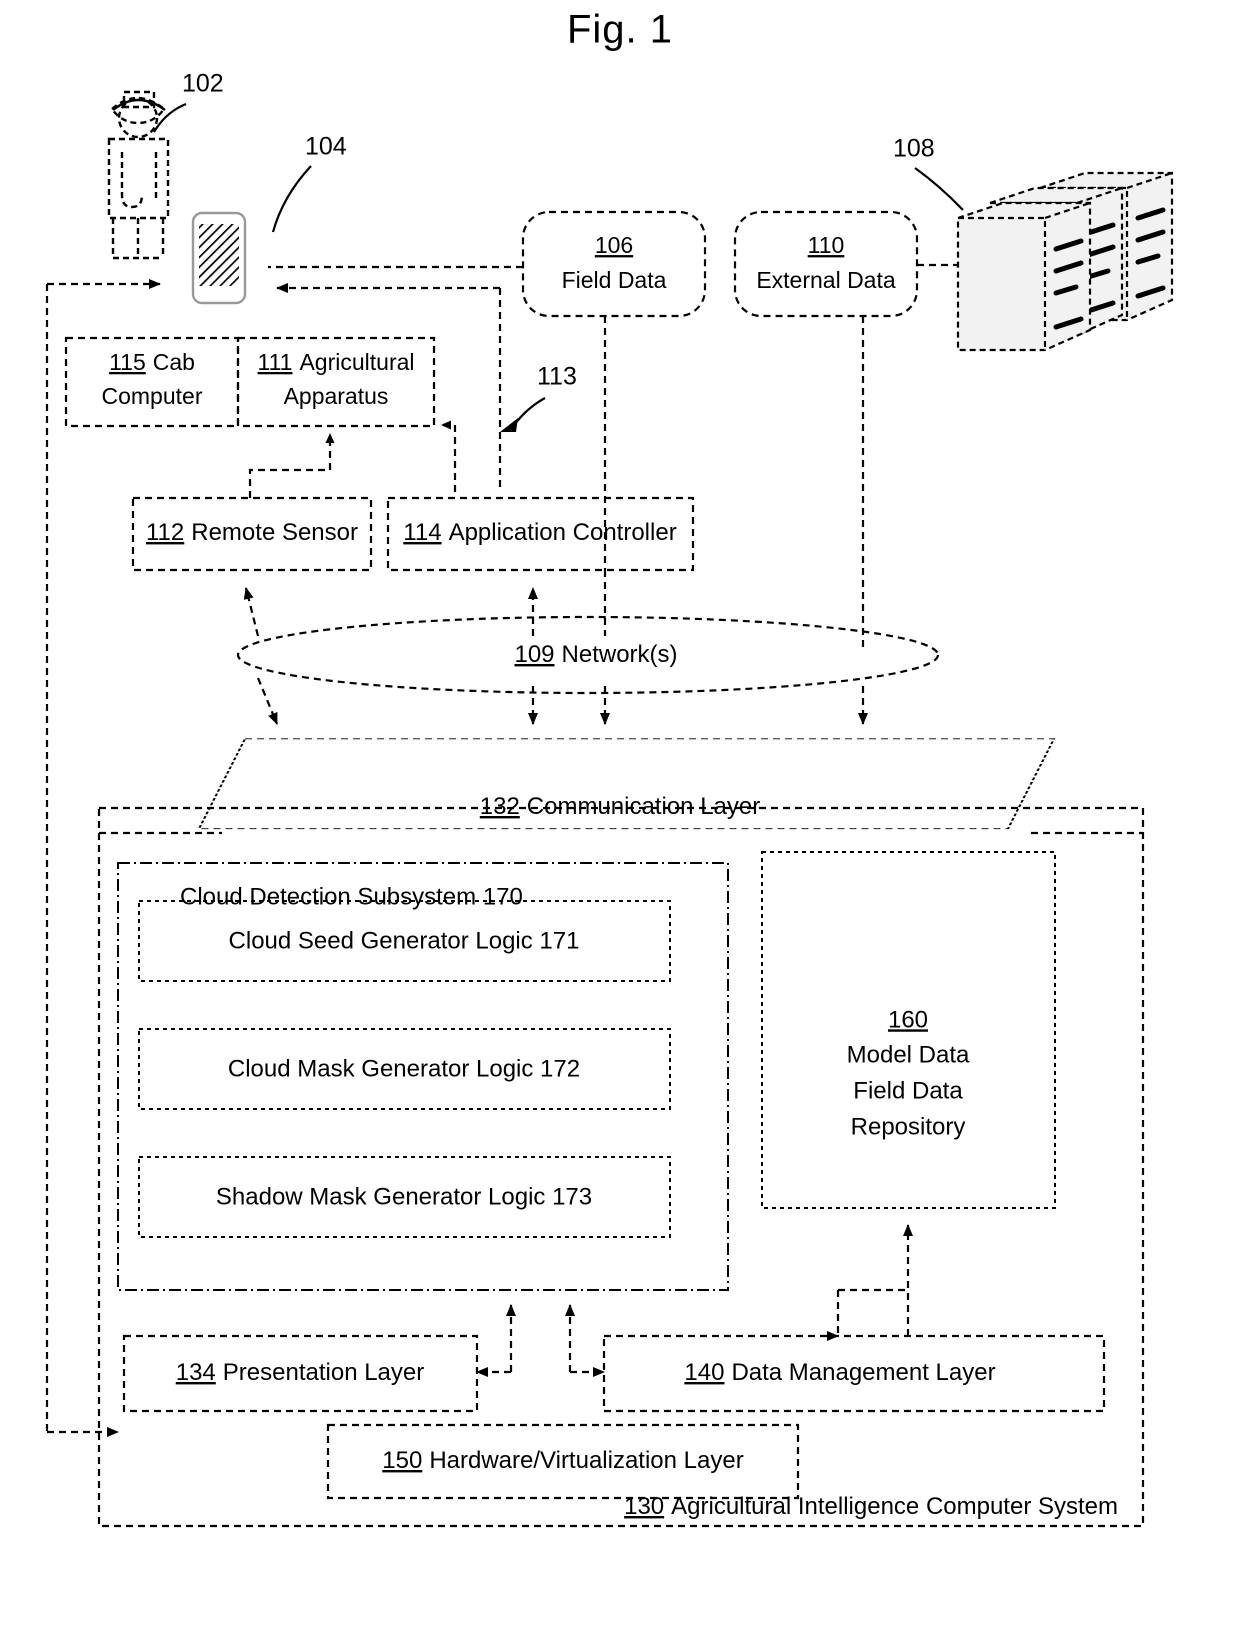  Describe the element at coordinates (914, 149) in the screenshot. I see `callout-108: 108` at that location.